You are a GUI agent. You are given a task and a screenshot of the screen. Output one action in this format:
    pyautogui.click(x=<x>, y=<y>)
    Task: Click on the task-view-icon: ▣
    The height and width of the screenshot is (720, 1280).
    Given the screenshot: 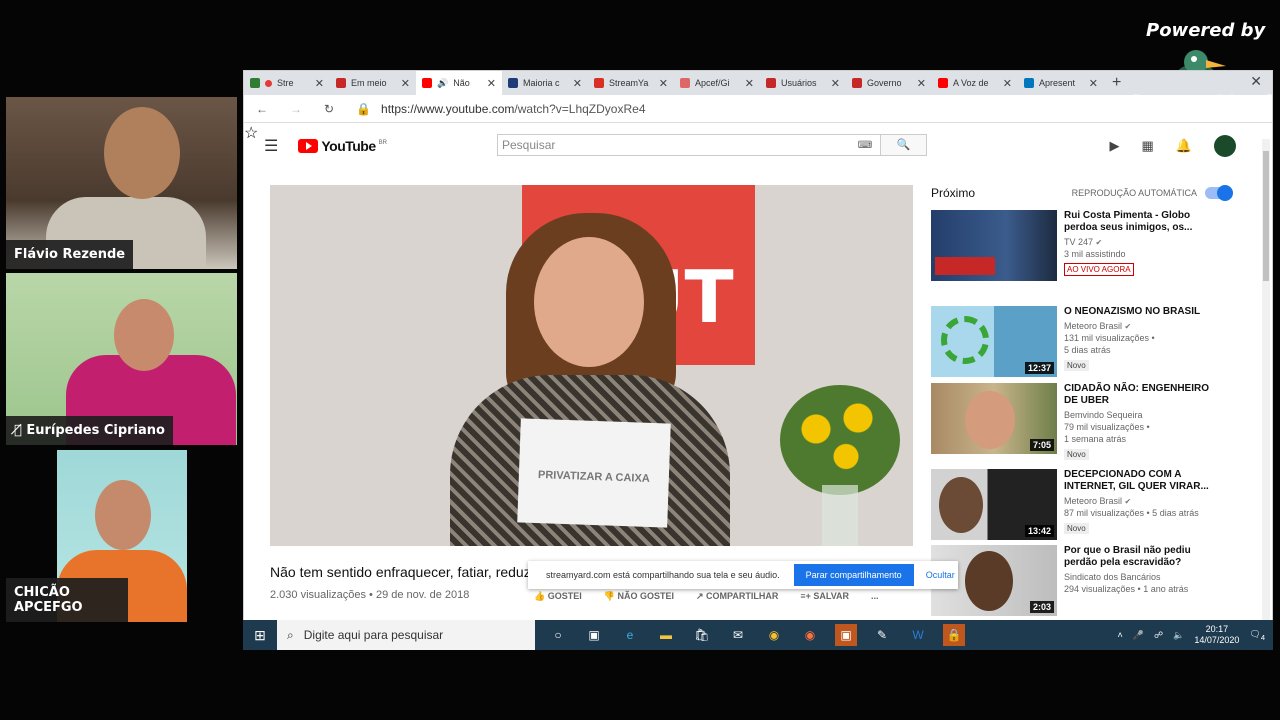 What is the action you would take?
    pyautogui.click(x=594, y=635)
    